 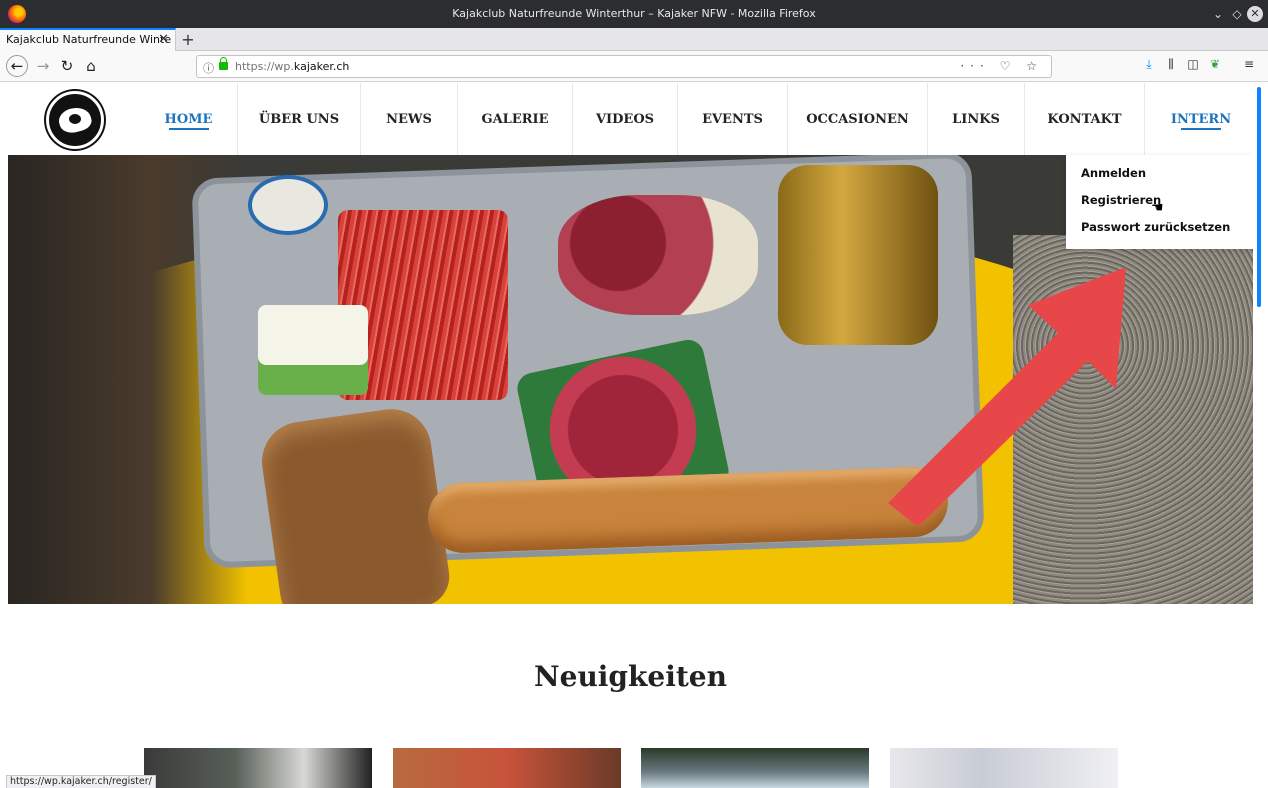 I want to click on page-actions-icon: ···, so click(x=974, y=66).